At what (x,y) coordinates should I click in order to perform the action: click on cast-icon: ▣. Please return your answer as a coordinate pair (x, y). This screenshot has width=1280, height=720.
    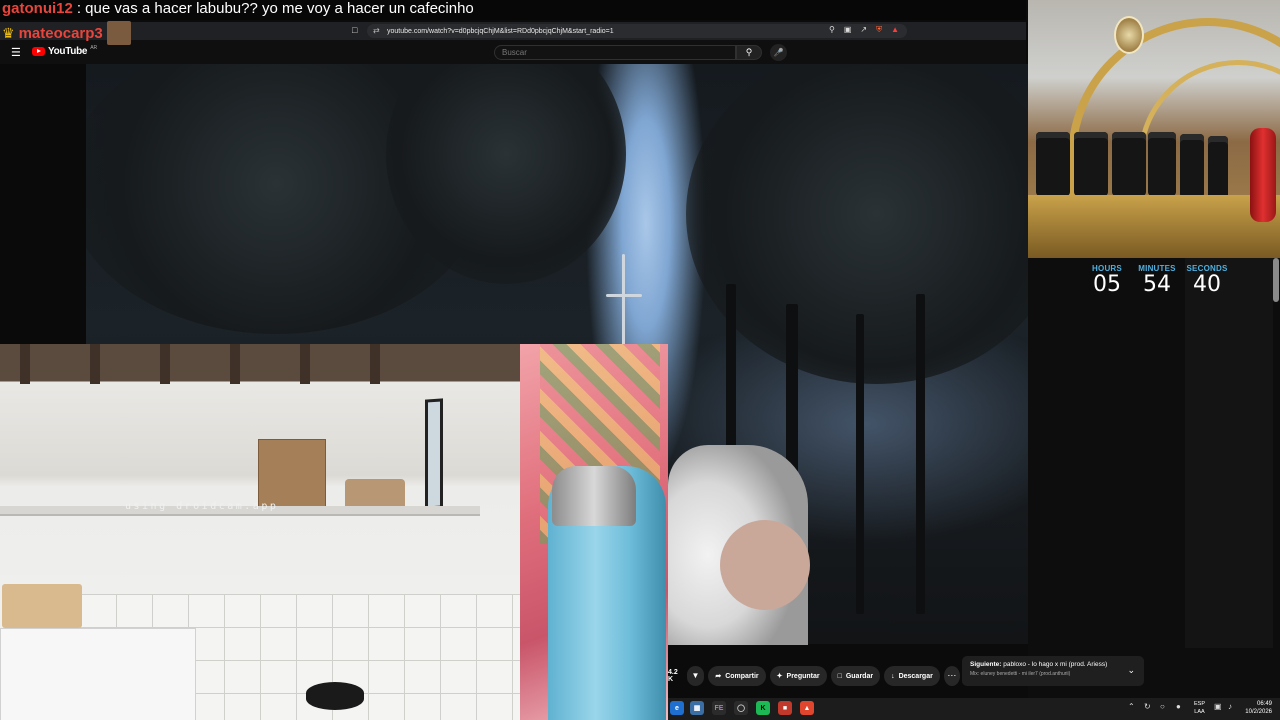
    Looking at the image, I should click on (848, 30).